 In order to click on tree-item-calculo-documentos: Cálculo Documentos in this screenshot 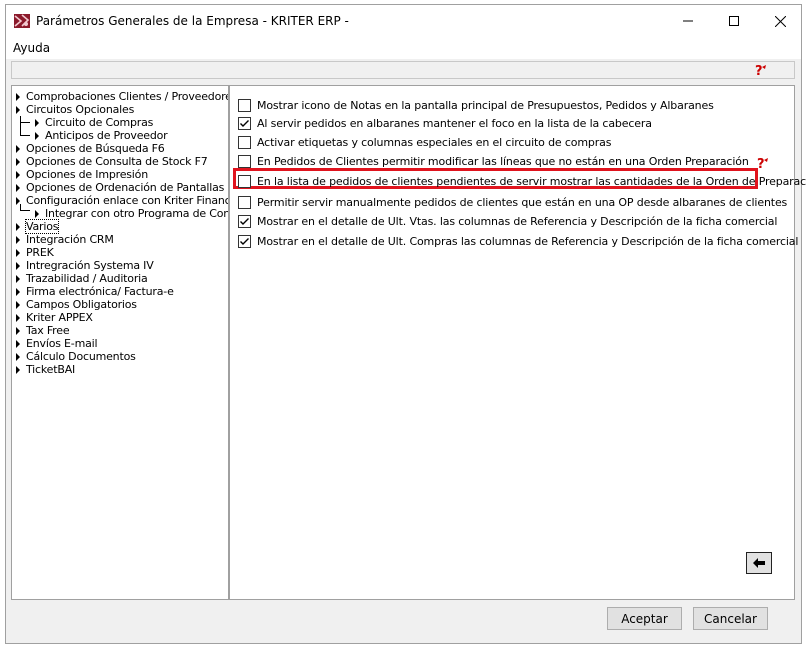, I will do `click(81, 356)`.